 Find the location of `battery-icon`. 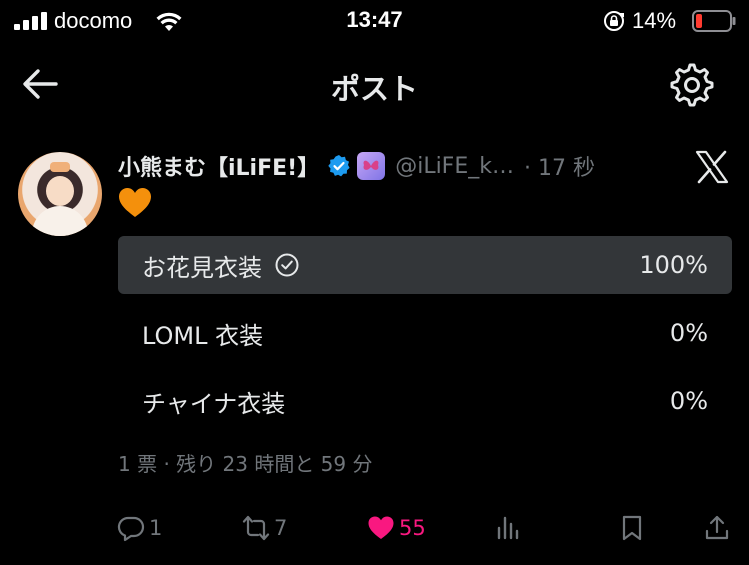

battery-icon is located at coordinates (714, 21).